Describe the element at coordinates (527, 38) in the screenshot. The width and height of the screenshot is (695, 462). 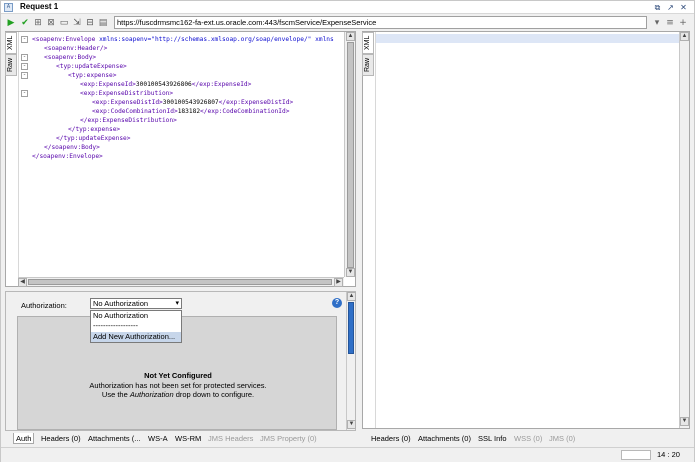
I see `current-line` at that location.